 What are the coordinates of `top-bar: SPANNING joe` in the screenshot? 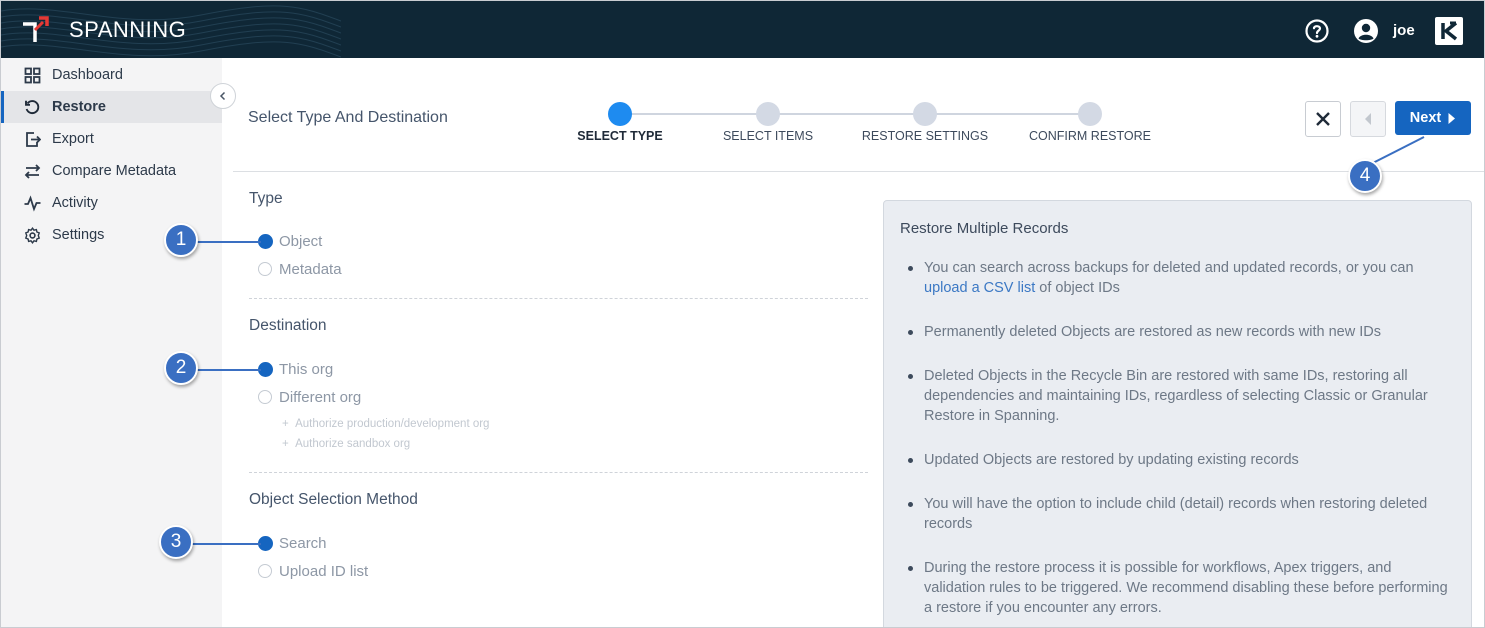 It's located at (742, 29).